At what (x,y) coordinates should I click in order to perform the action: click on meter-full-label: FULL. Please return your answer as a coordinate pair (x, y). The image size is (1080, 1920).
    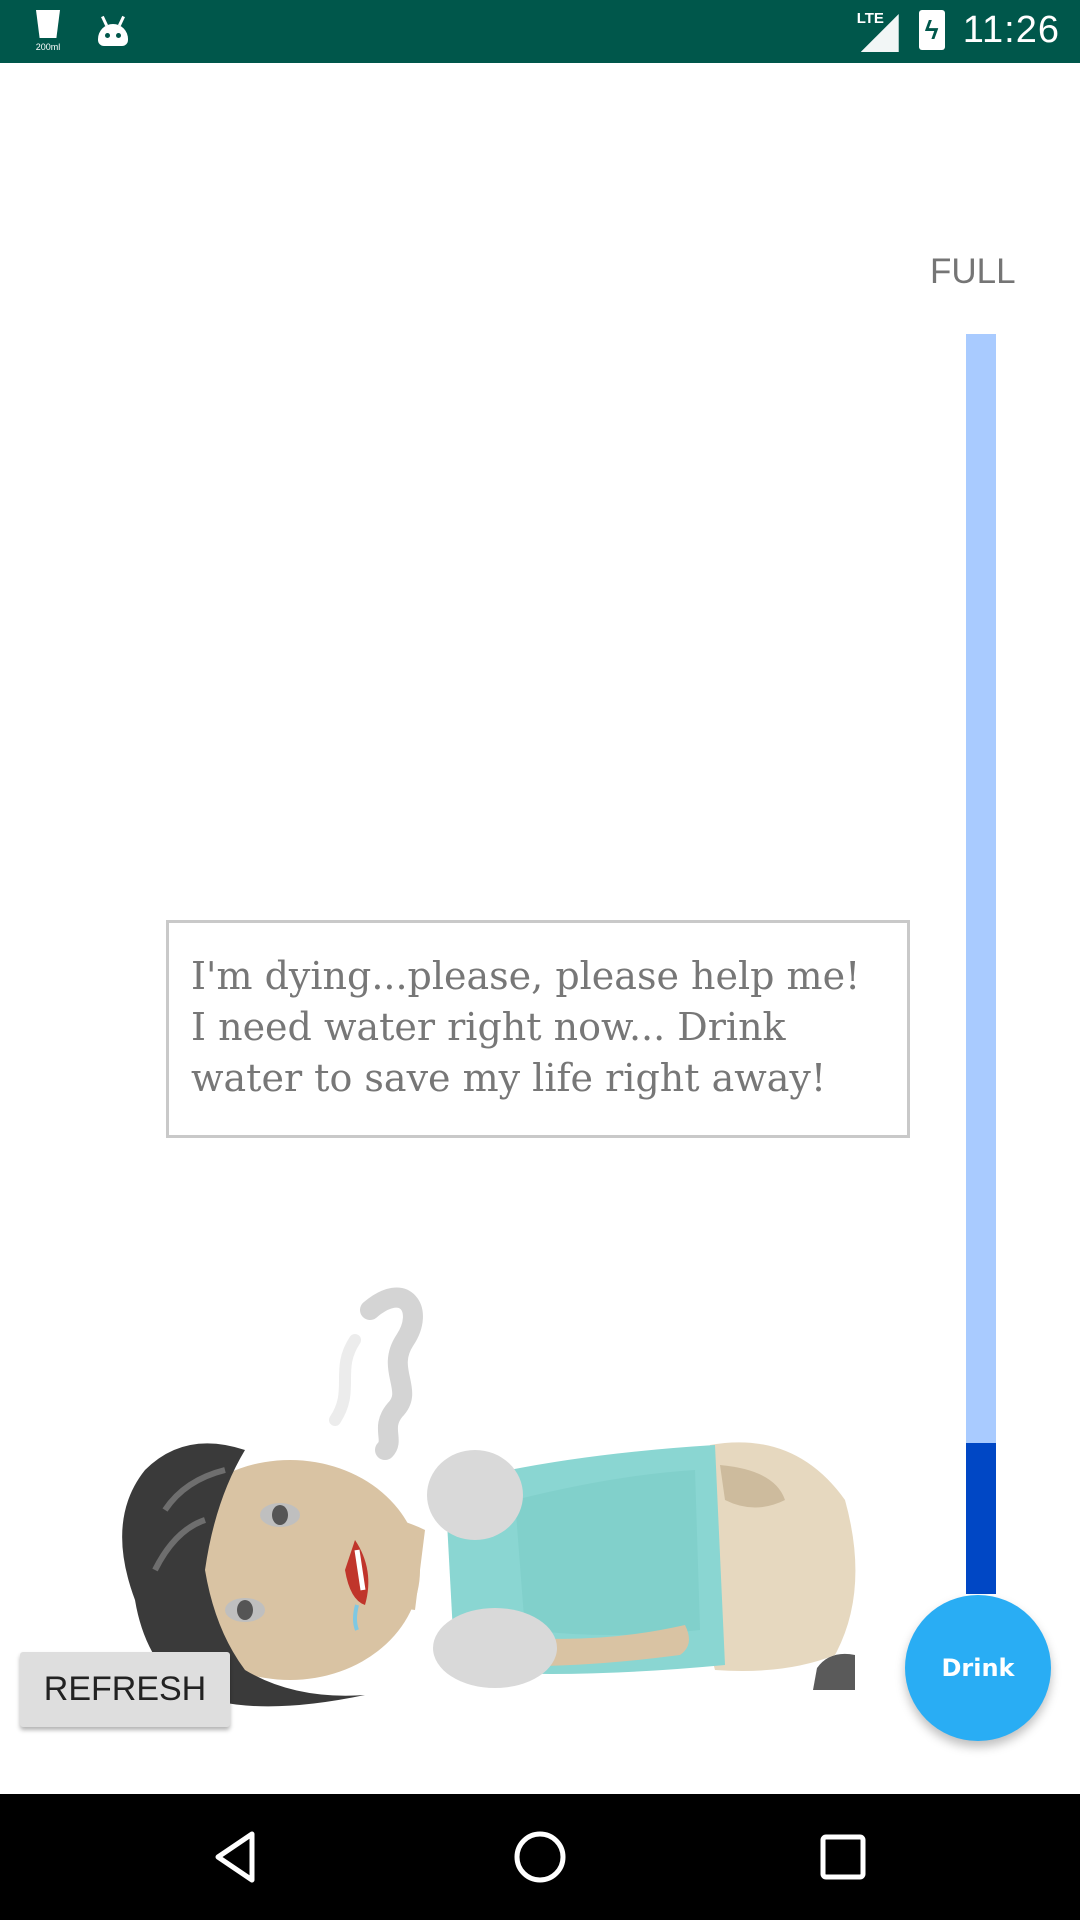
    Looking at the image, I should click on (973, 271).